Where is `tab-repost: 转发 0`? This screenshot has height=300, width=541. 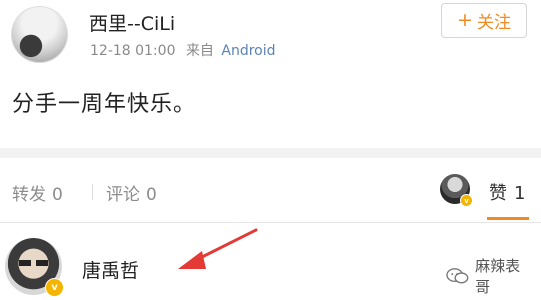 tab-repost: 转发 0 is located at coordinates (37, 192).